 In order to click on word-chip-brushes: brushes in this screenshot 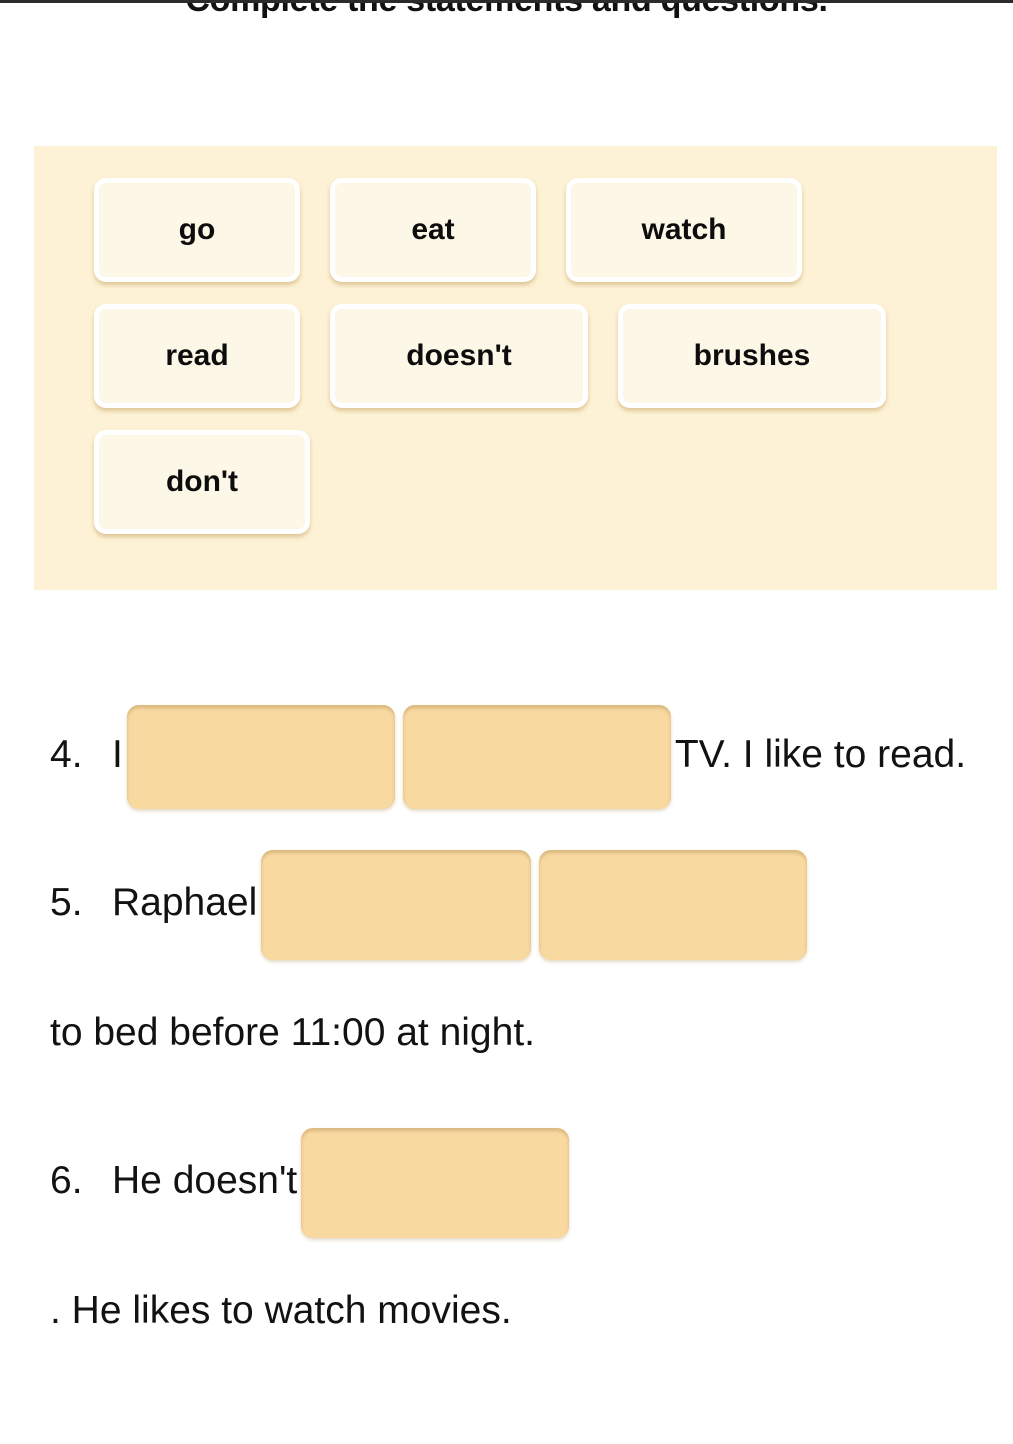, I will do `click(752, 356)`.